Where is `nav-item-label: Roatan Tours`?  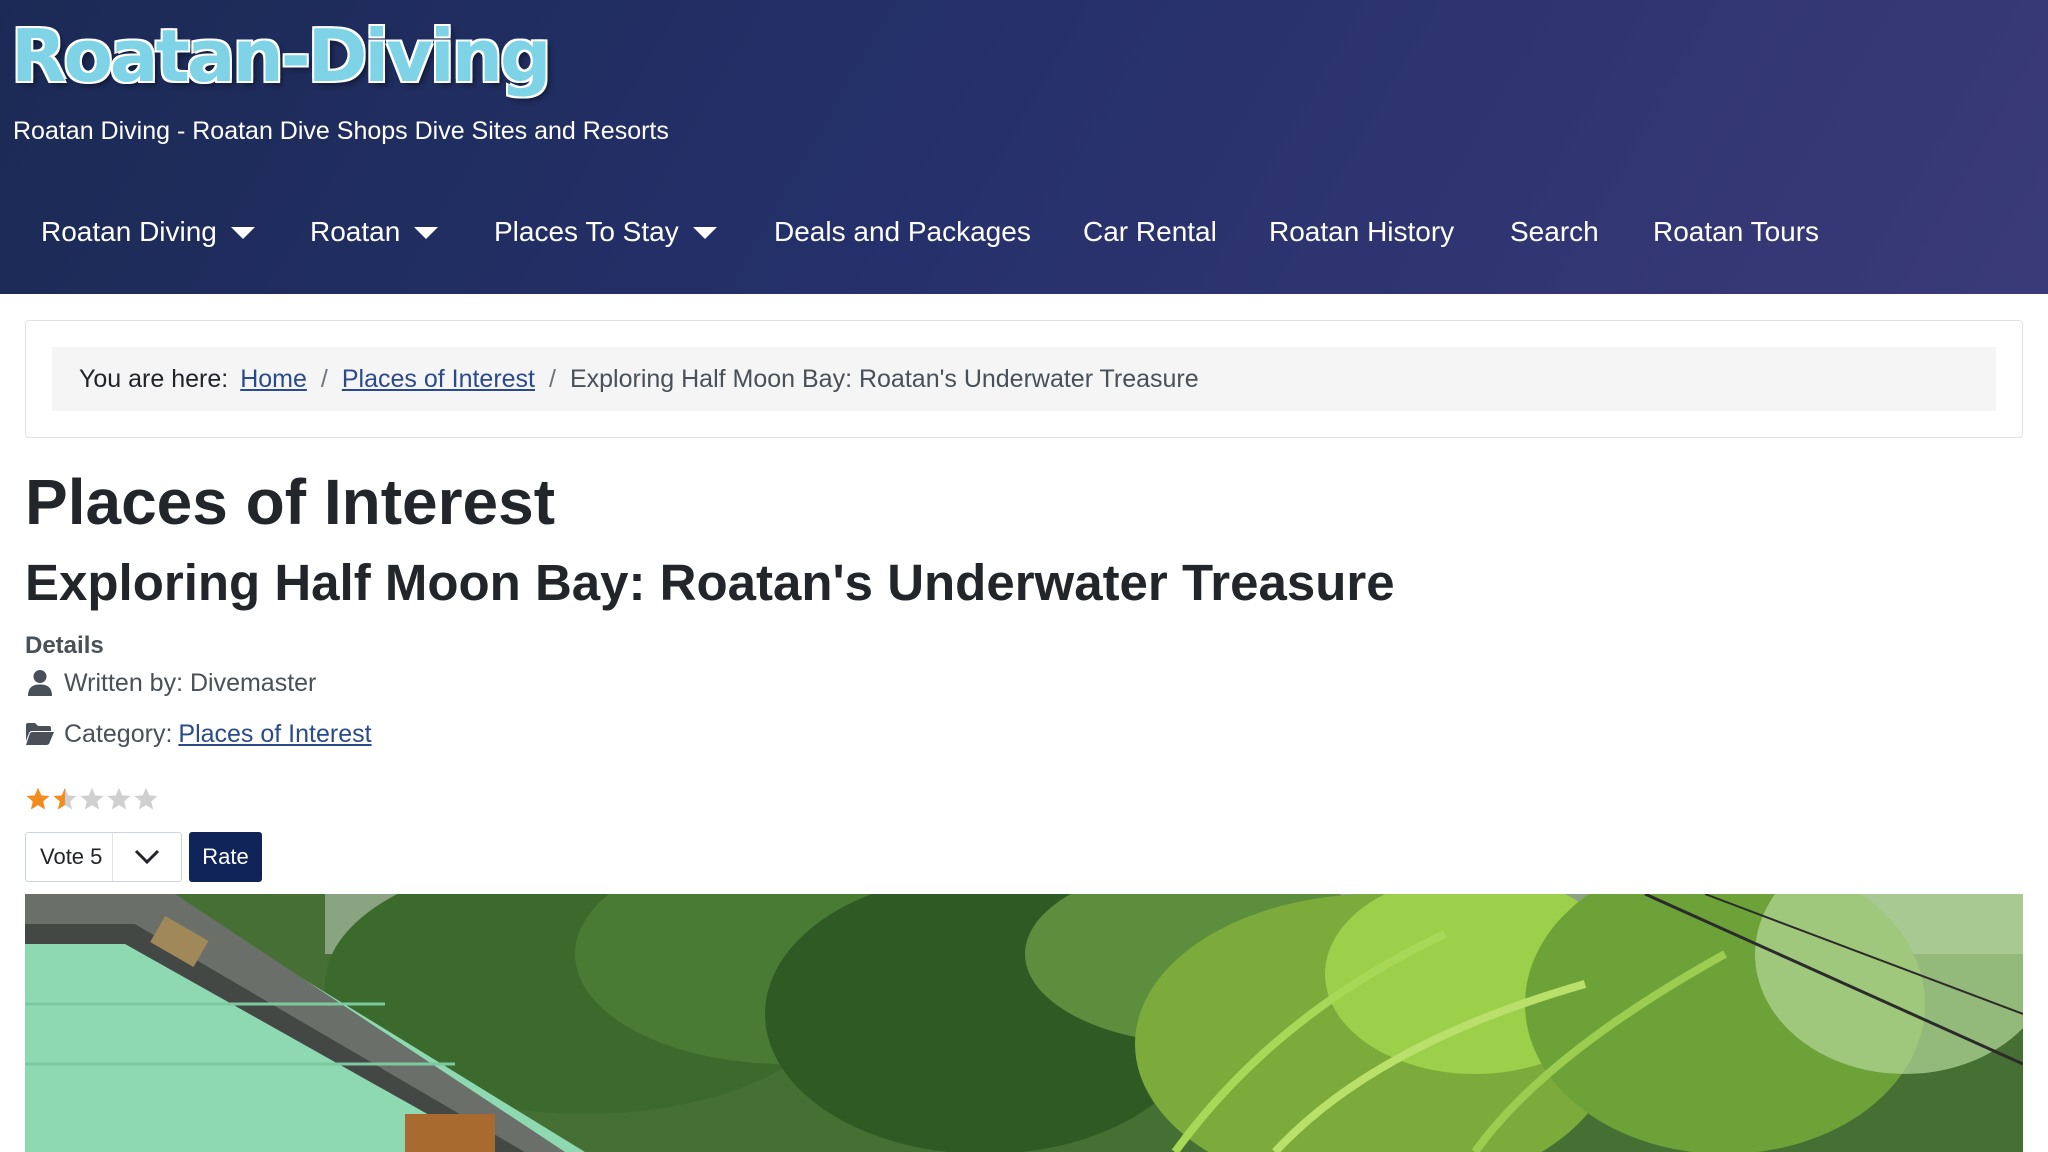 nav-item-label: Roatan Tours is located at coordinates (1736, 231).